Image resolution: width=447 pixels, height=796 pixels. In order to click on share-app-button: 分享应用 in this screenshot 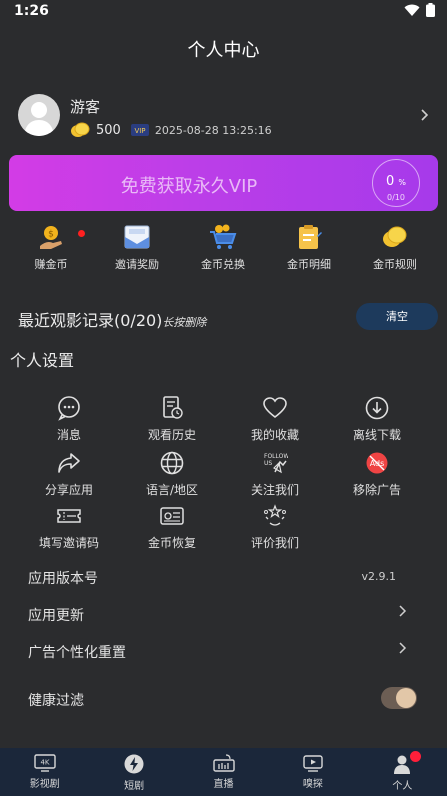, I will do `click(69, 474)`.